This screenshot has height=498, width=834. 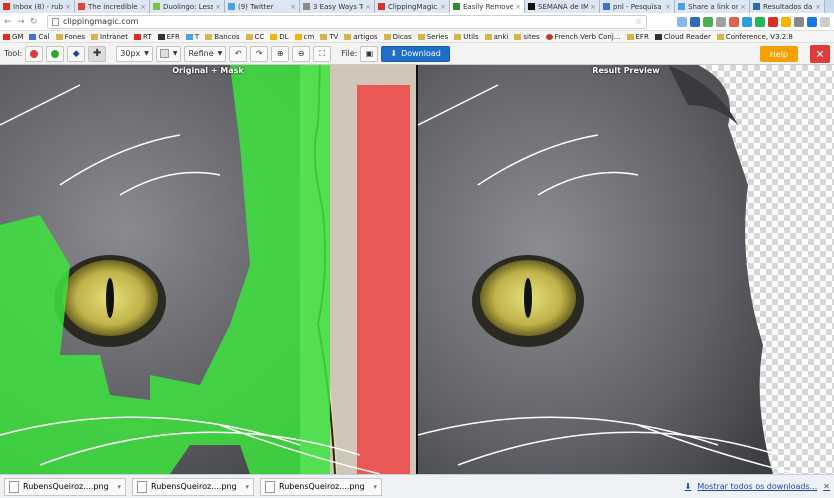 What do you see at coordinates (192, 37) in the screenshot?
I see `bookmark-item: T` at bounding box center [192, 37].